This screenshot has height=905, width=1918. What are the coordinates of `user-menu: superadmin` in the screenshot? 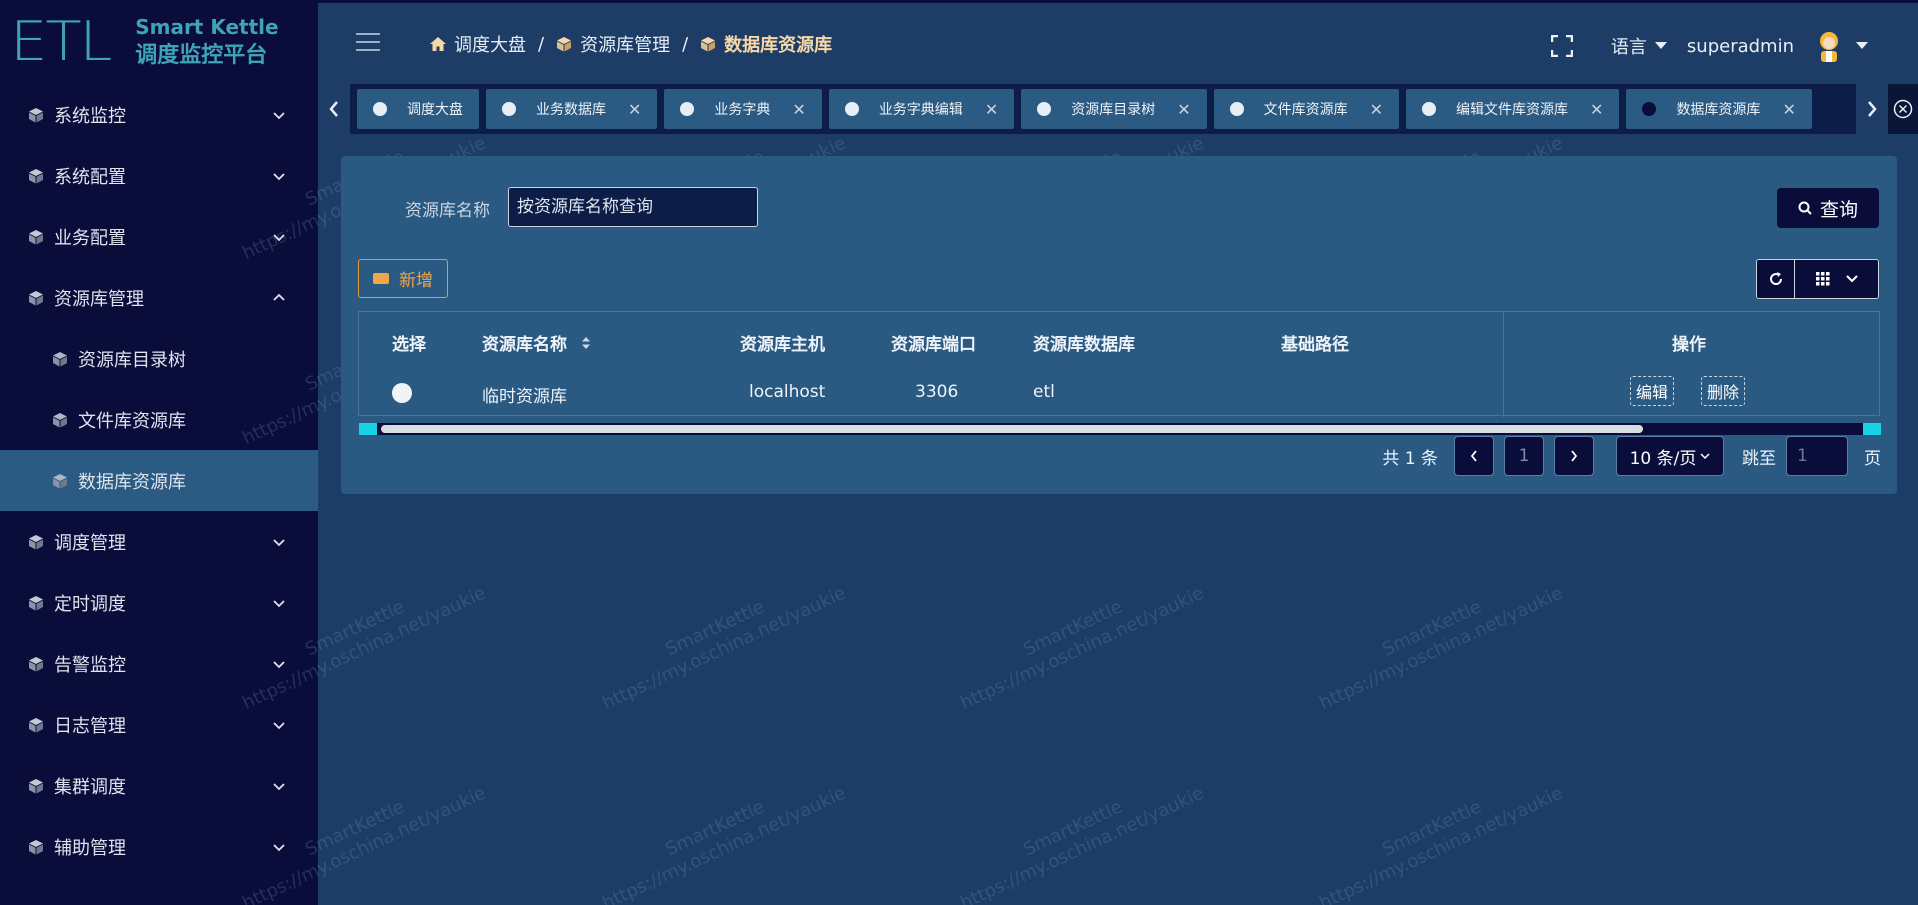 It's located at (1777, 46).